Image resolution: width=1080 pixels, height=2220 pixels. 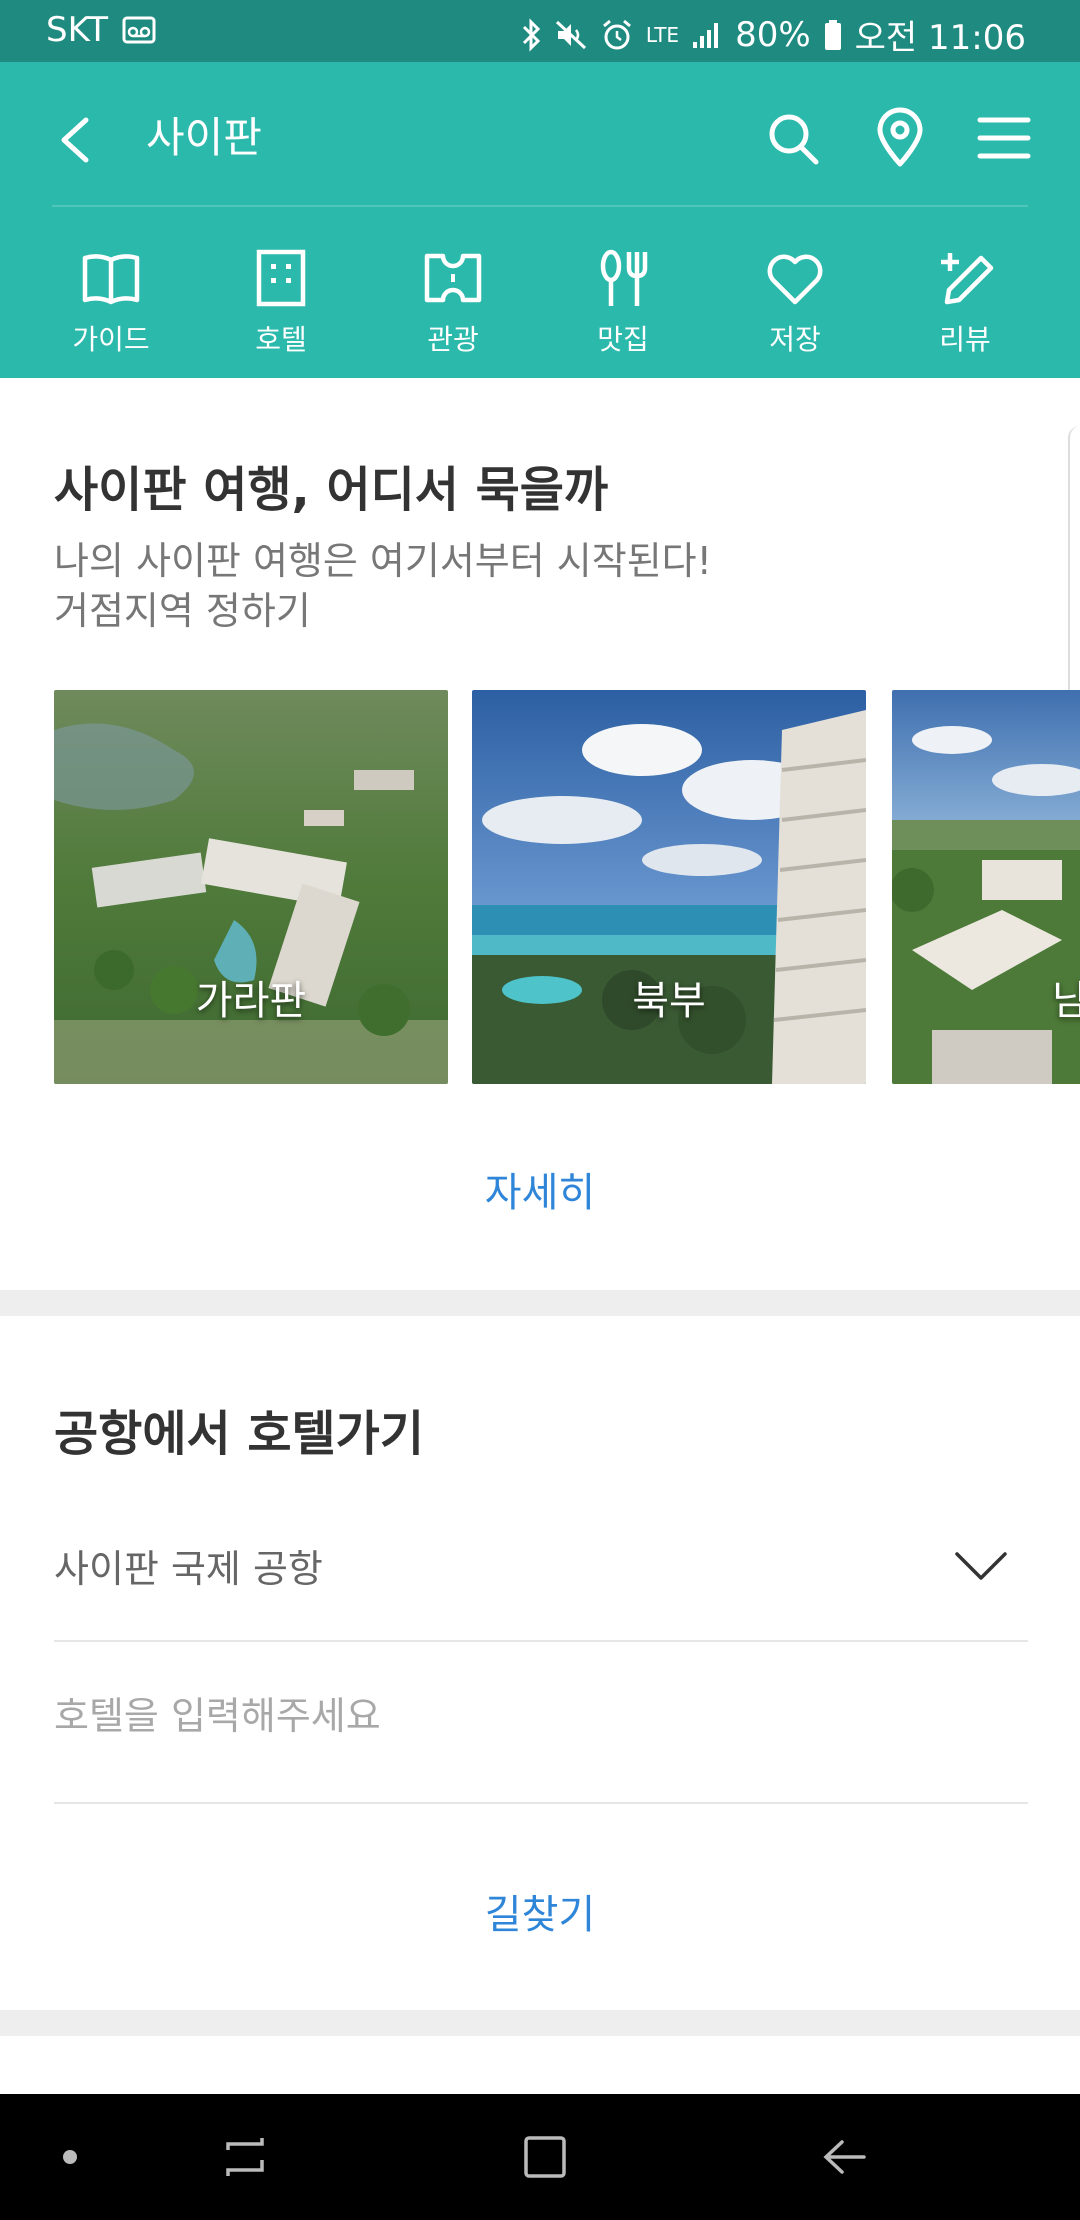 I want to click on battery-percent: 80%, so click(x=773, y=34).